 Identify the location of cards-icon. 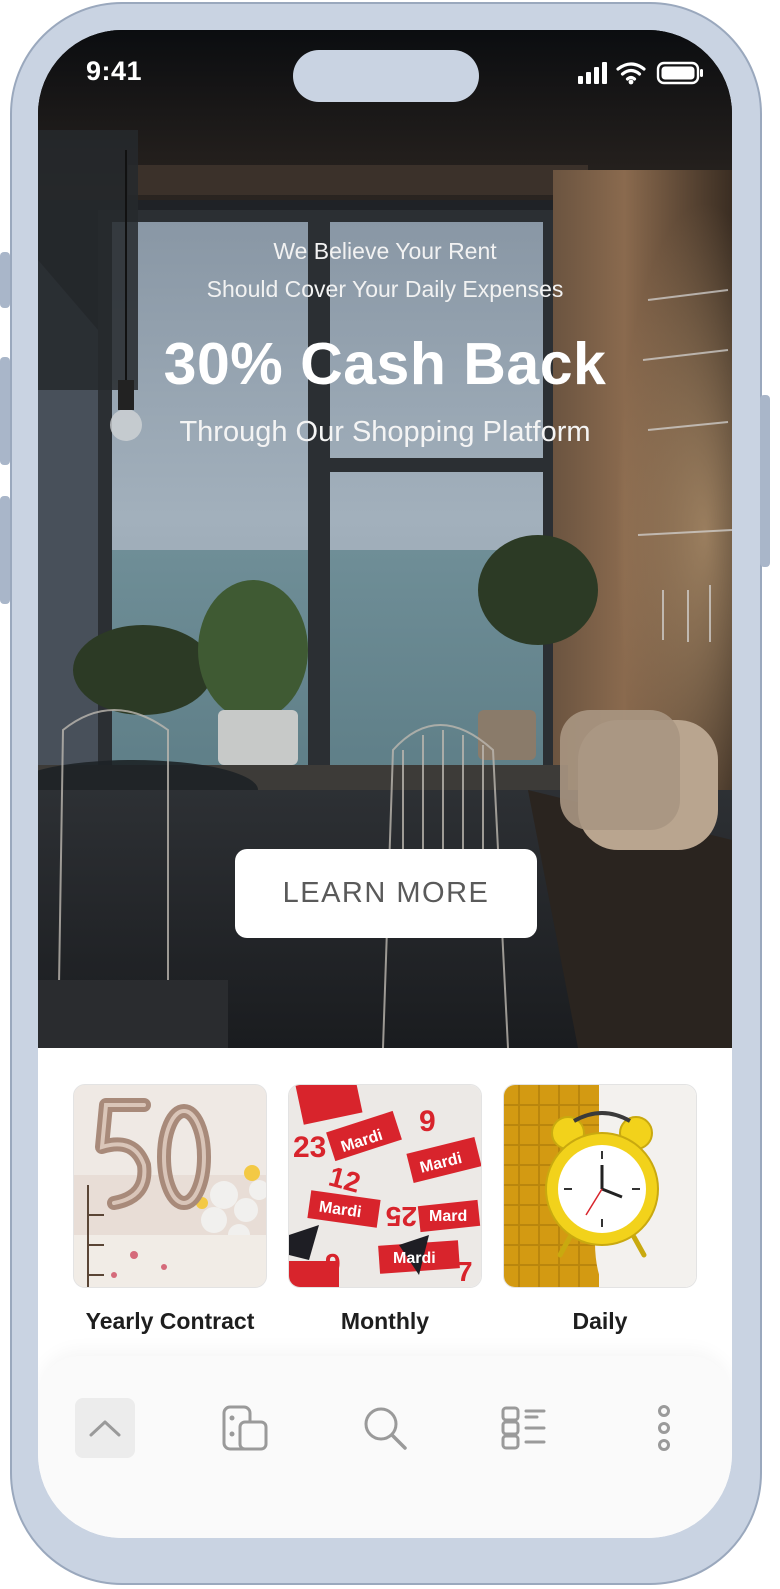
(245, 1428).